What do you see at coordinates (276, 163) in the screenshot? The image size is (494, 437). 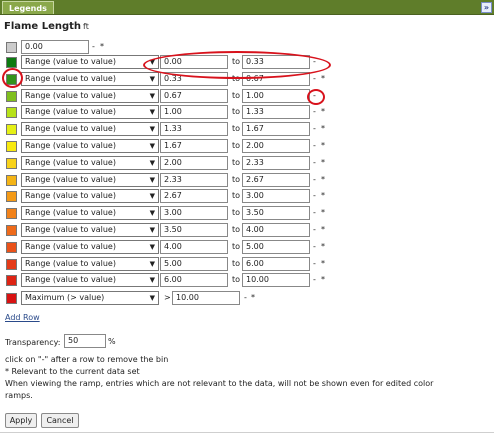 I see `range-to-input: 2.33` at bounding box center [276, 163].